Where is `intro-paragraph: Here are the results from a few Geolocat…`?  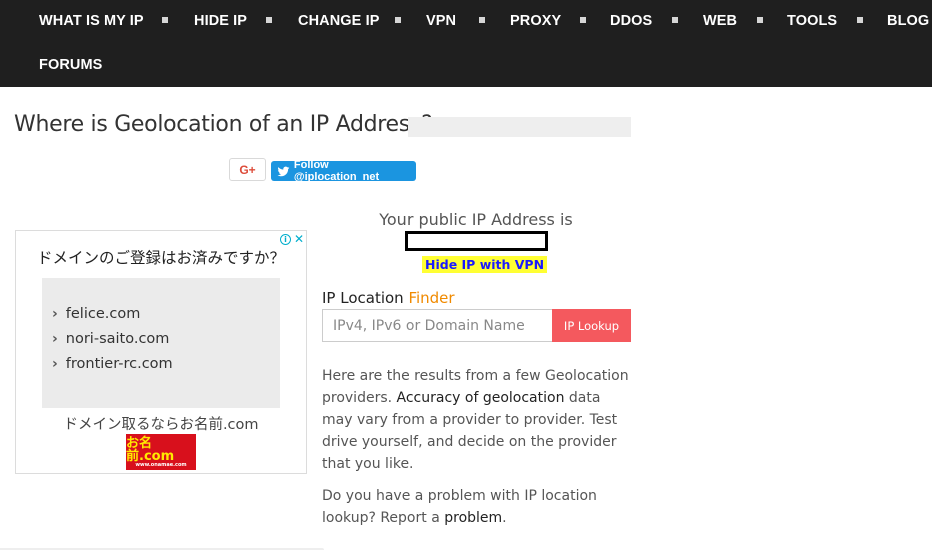 intro-paragraph: Here are the results from a few Geolocat… is located at coordinates (475, 420).